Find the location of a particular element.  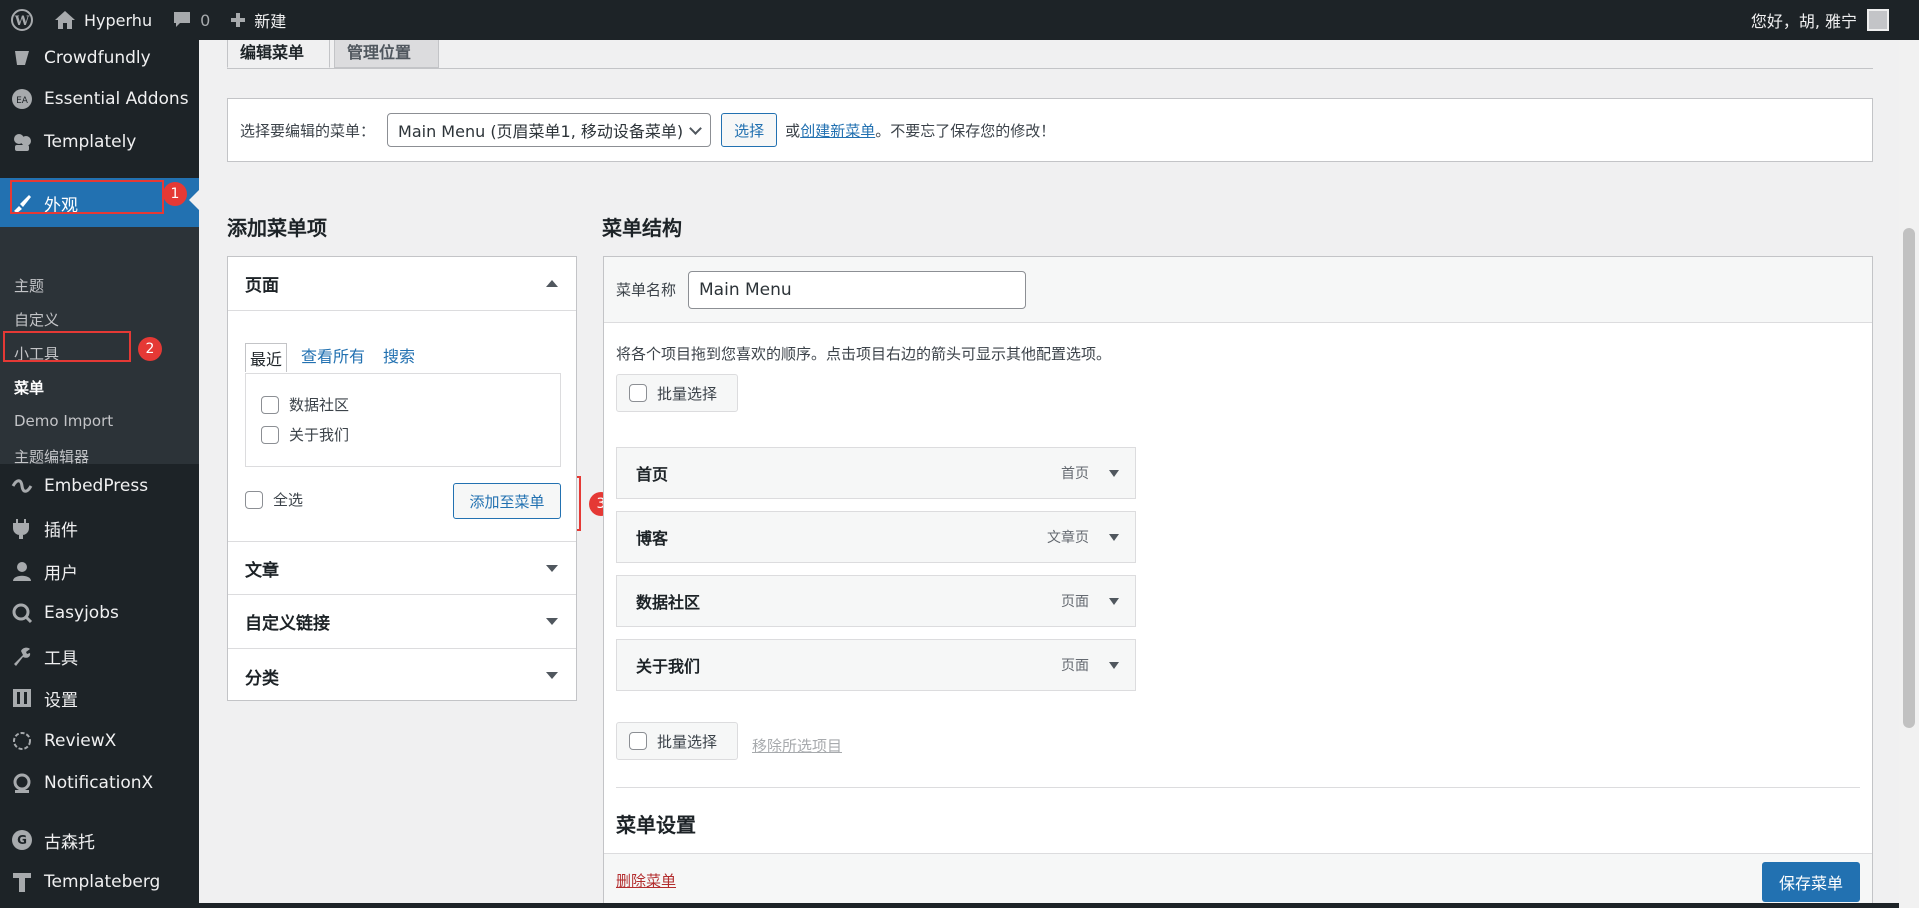

sidebar-item-essential-addons: EA Essential Addons is located at coordinates (99, 99).